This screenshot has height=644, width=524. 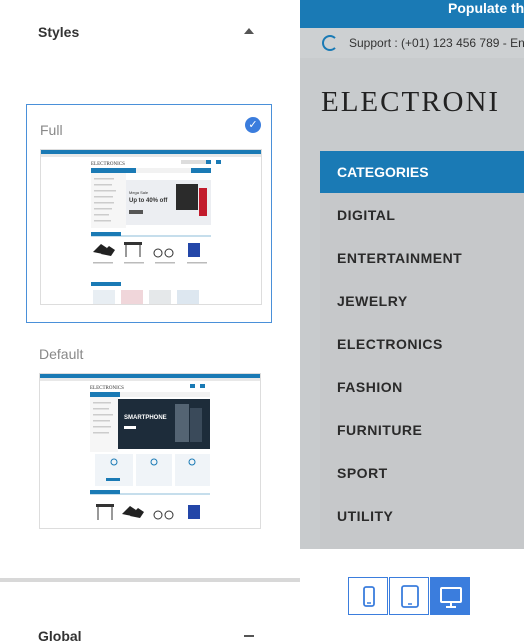 I want to click on preview-topbar: Populate th, so click(x=412, y=14).